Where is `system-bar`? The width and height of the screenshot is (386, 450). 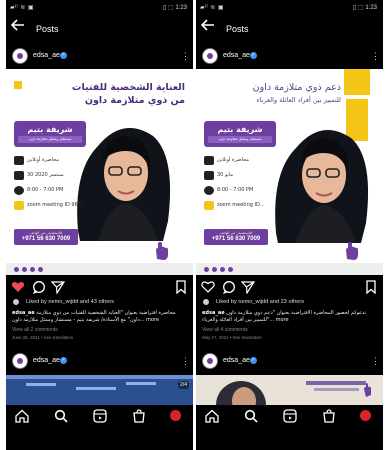 system-bar is located at coordinates (99, 438).